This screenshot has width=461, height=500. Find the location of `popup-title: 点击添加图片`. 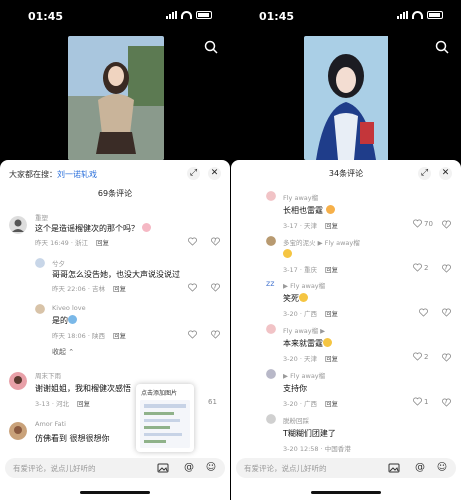

popup-title: 点击添加图片 is located at coordinates (159, 393).